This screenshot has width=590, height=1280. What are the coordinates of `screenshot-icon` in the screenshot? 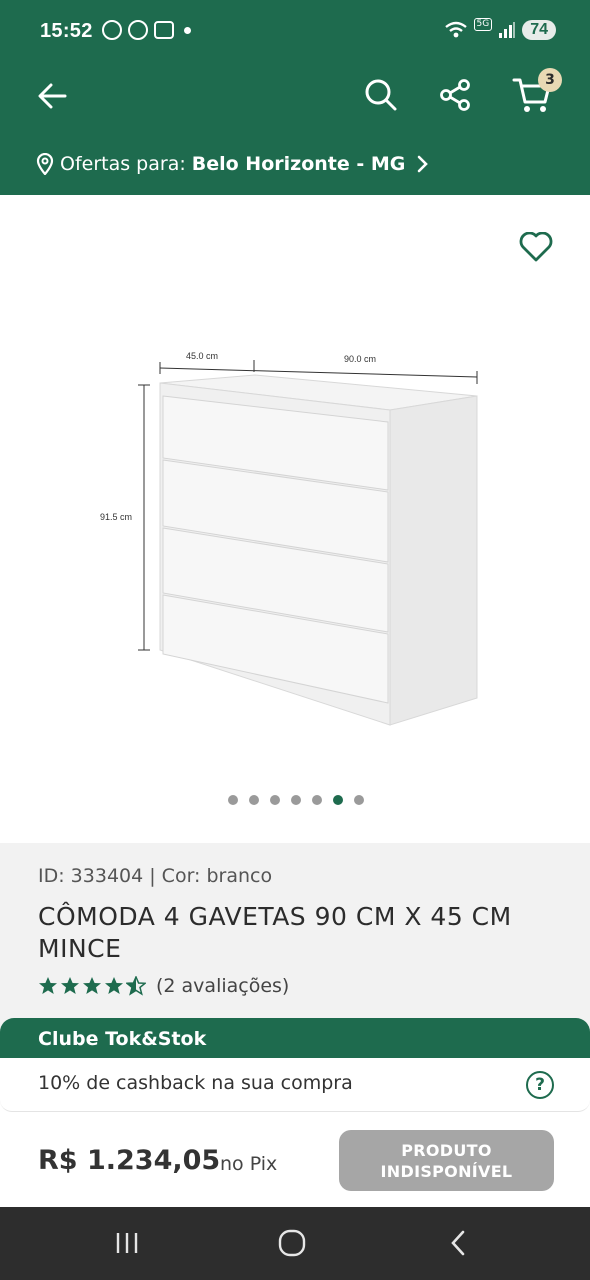 It's located at (164, 30).